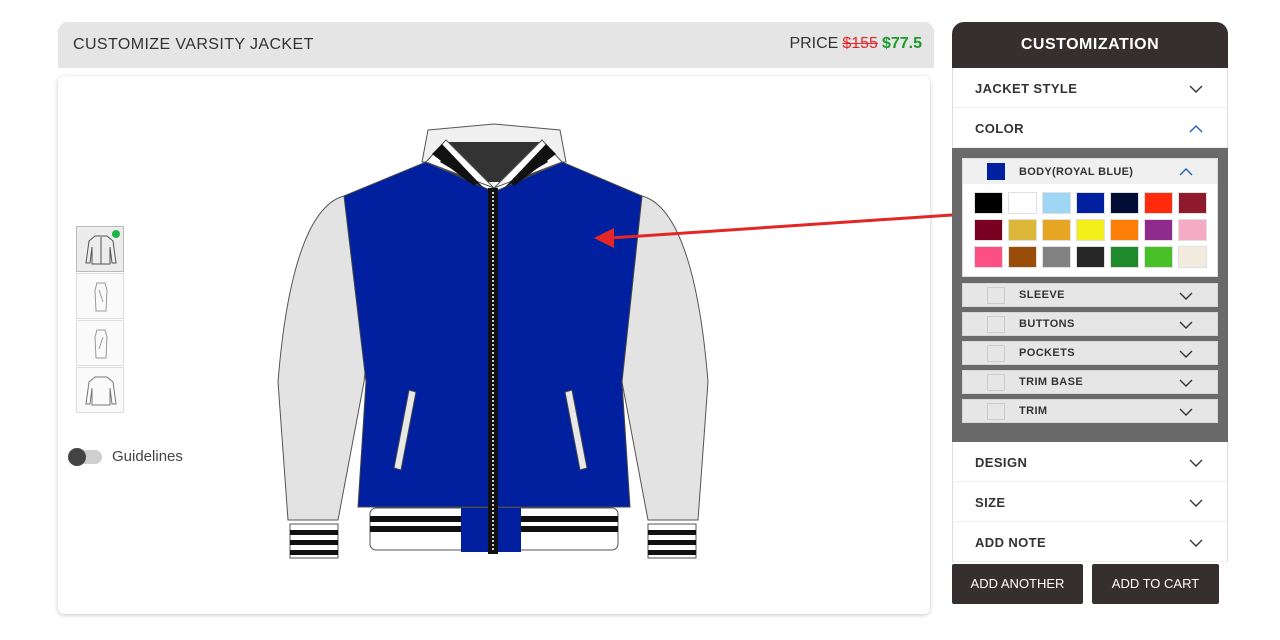 This screenshot has height=640, width=1280. I want to click on toggle-knob, so click(77, 456).